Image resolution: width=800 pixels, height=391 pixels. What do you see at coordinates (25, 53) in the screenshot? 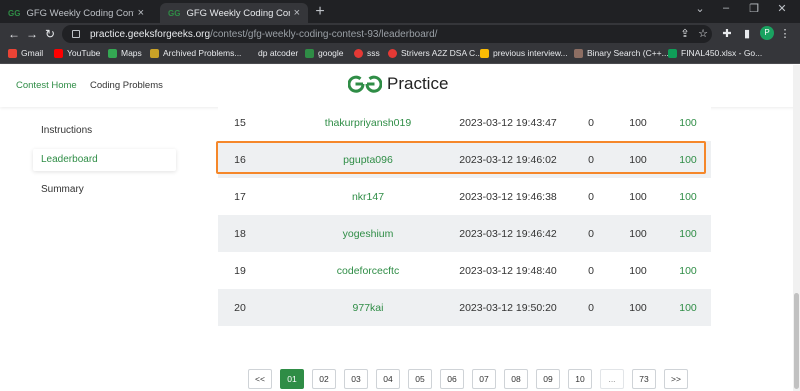
I see `bookmark-item: Gmail` at bounding box center [25, 53].